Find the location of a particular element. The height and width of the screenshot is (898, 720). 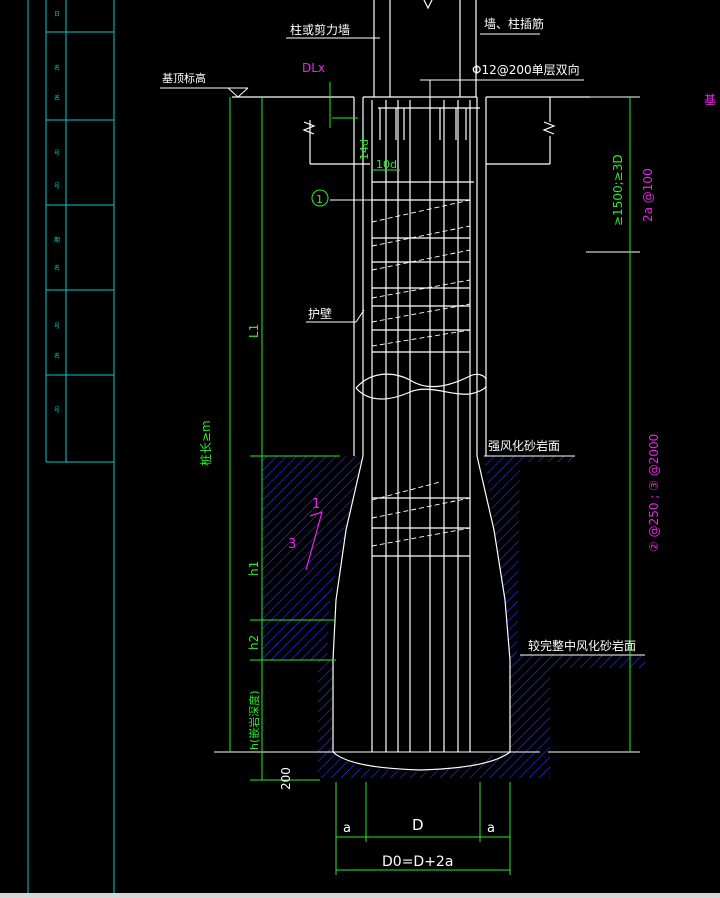

stirrup-marker-text: 1 is located at coordinates (319, 199).